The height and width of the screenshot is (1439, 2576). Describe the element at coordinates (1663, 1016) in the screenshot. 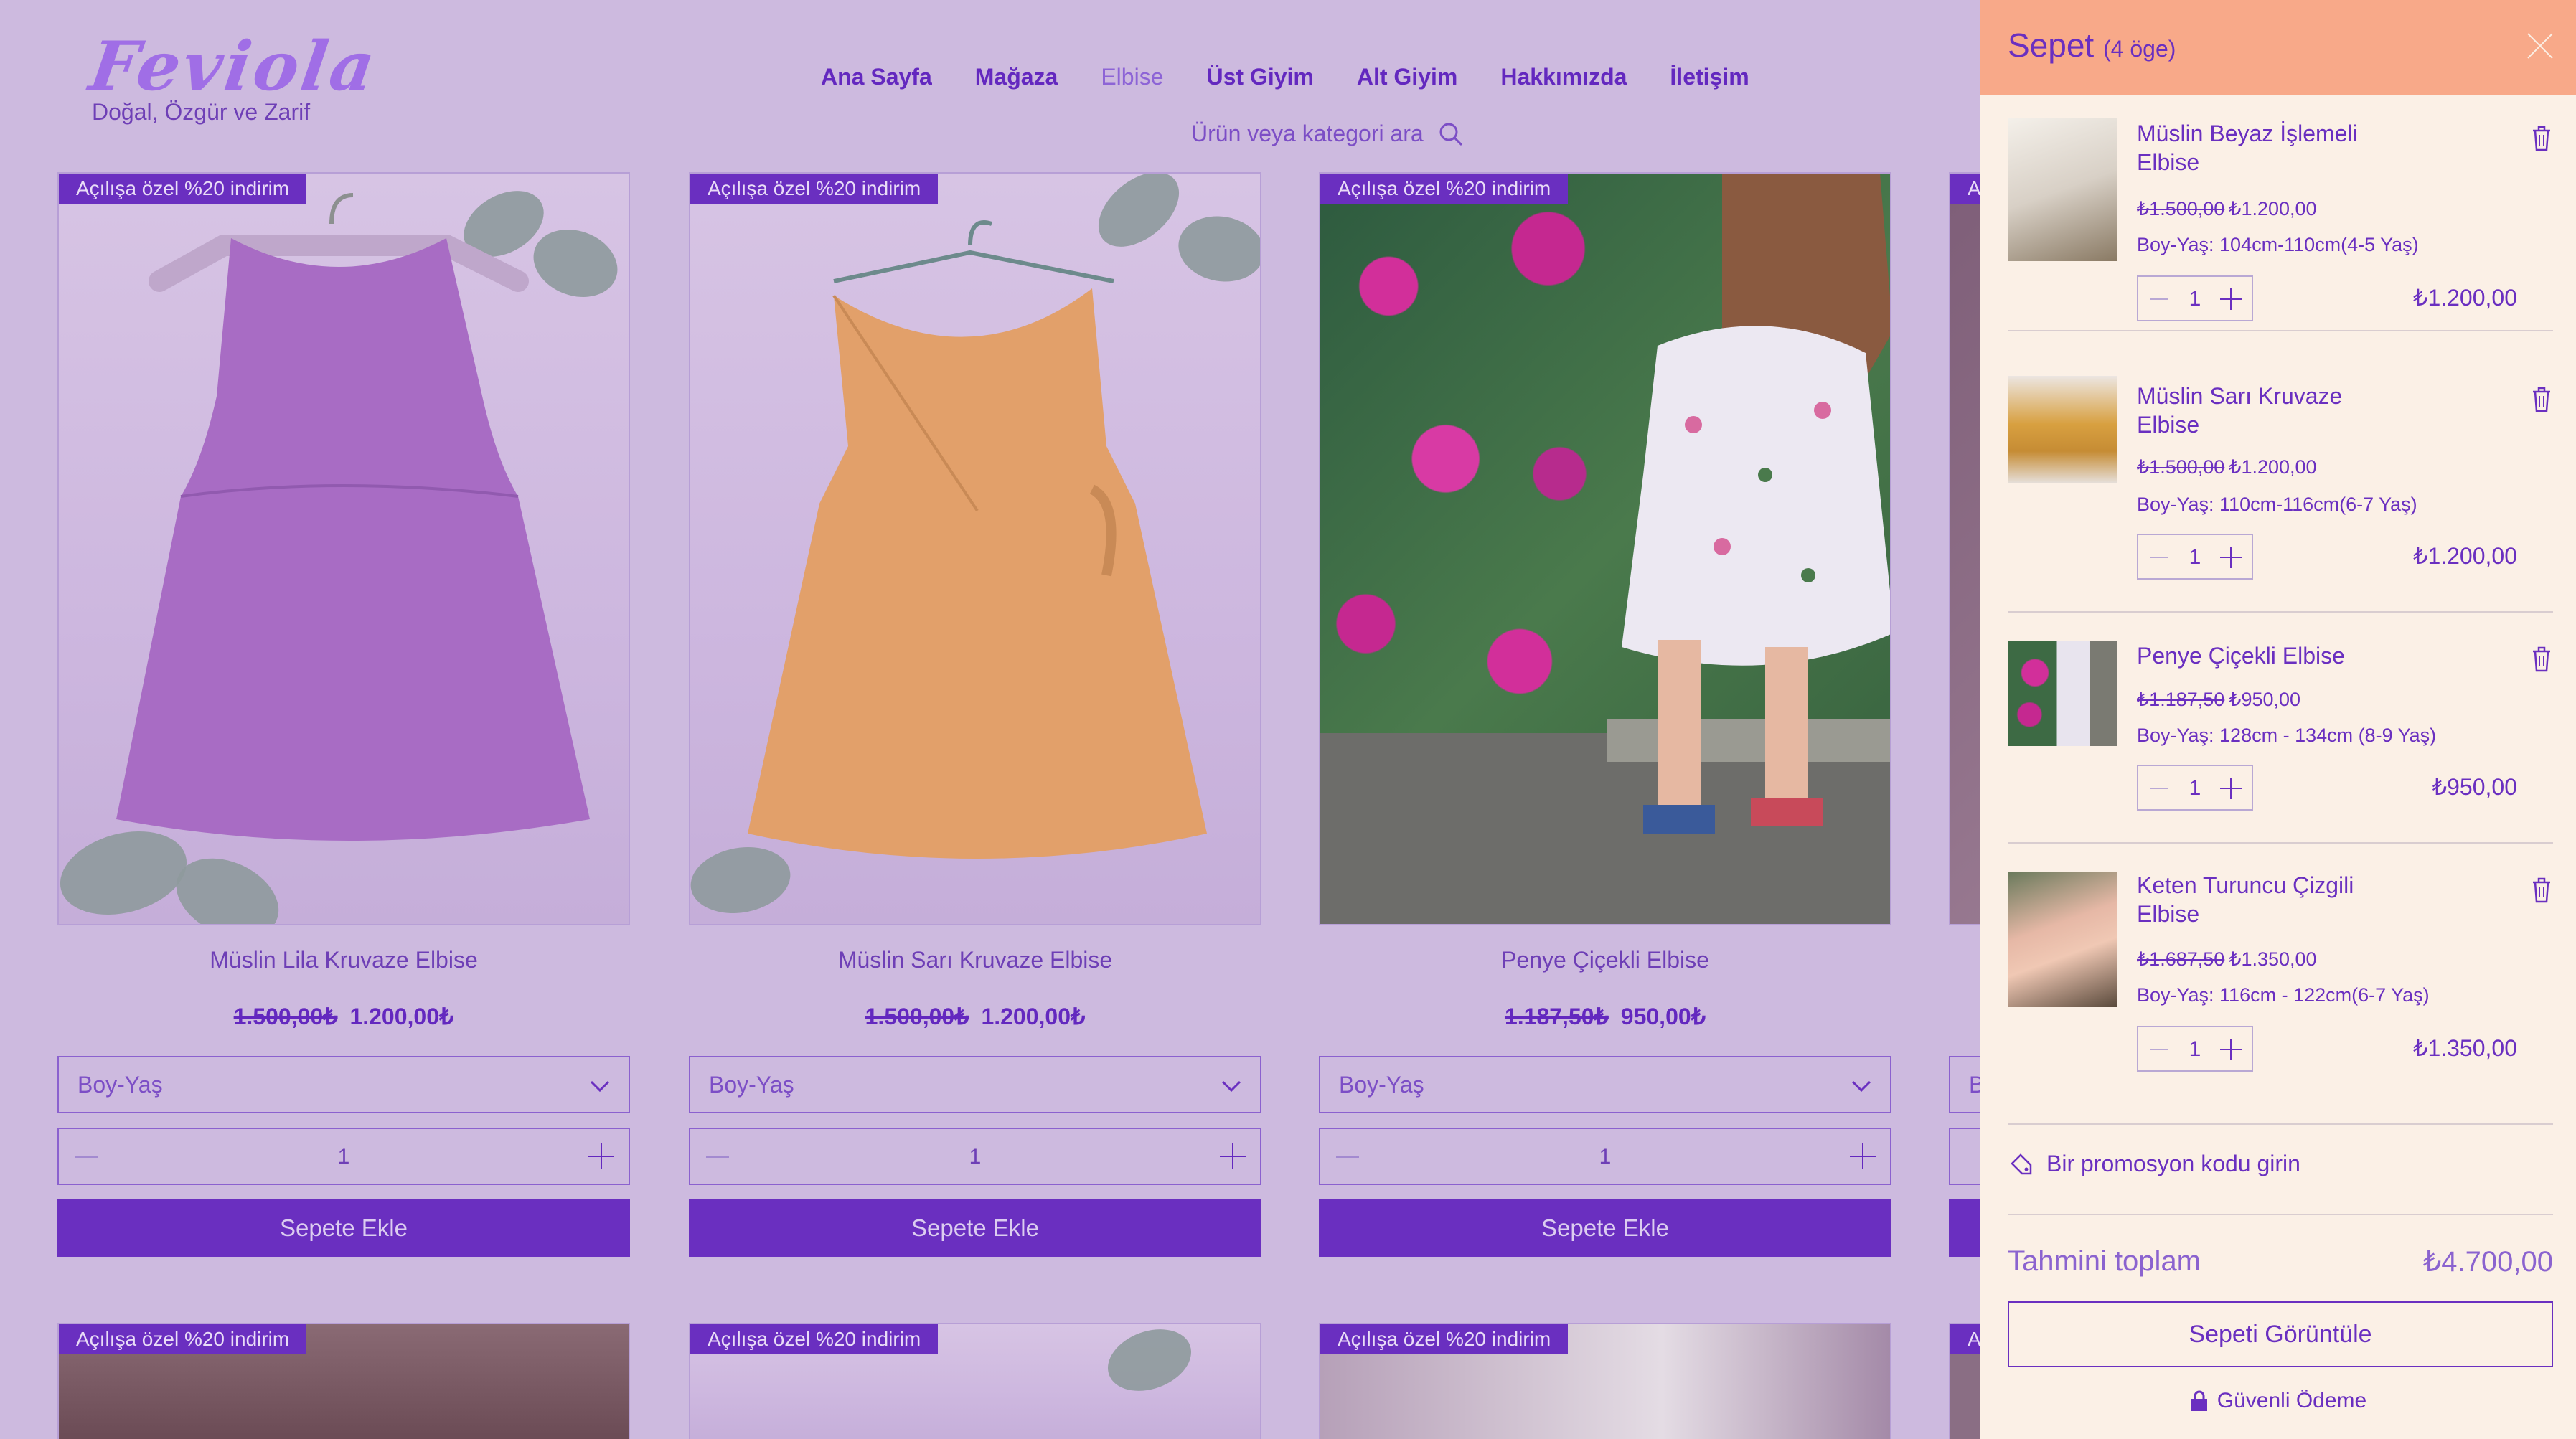

I see `sale-price: 950,00₺` at that location.